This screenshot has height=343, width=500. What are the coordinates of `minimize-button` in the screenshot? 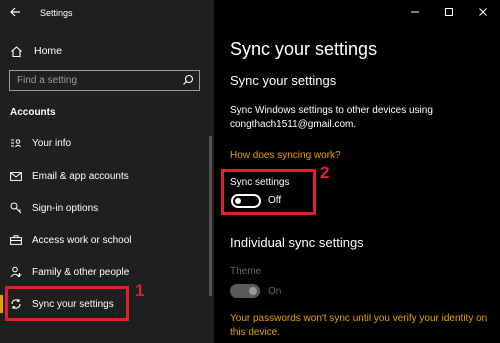 It's located at (415, 12).